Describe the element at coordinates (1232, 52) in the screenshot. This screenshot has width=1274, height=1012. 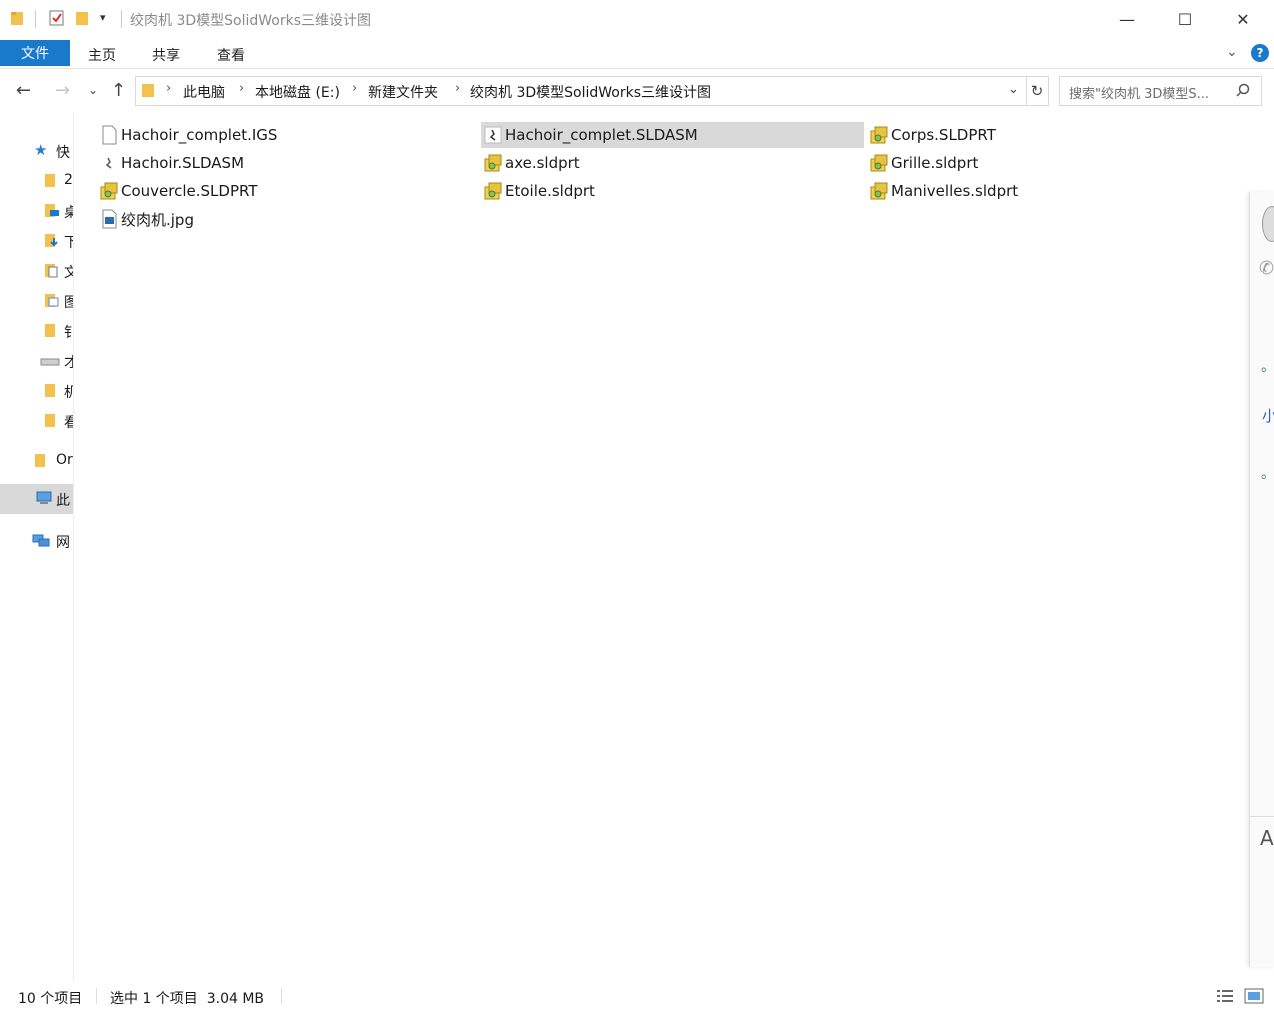
I see `expand-ribbon-icon: ⌄` at that location.